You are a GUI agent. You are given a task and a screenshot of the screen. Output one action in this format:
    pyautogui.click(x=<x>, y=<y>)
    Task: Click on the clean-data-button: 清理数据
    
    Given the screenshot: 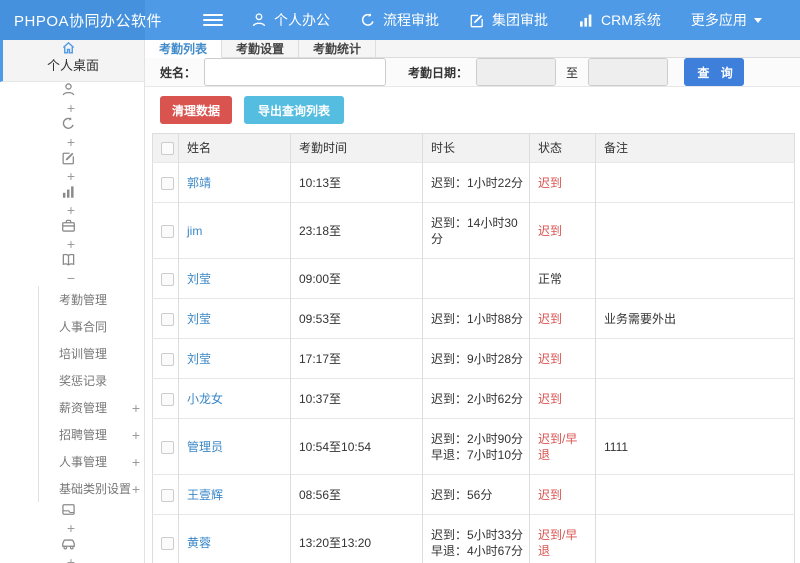 What is the action you would take?
    pyautogui.click(x=196, y=110)
    